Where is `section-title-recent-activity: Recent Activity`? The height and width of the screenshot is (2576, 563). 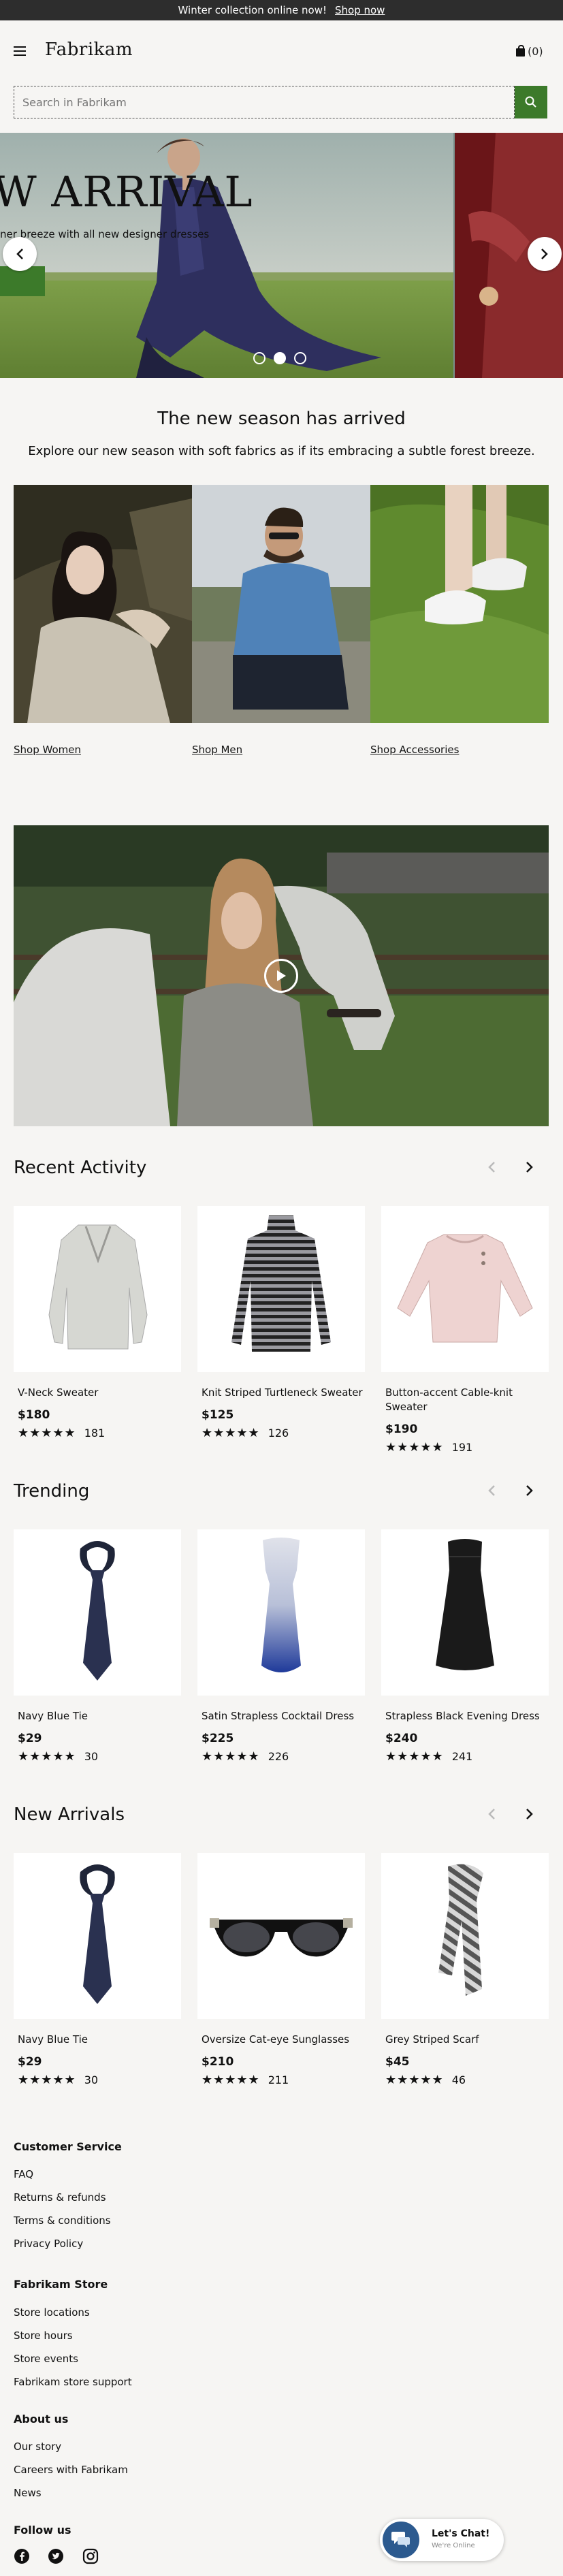 section-title-recent-activity: Recent Activity is located at coordinates (80, 1168).